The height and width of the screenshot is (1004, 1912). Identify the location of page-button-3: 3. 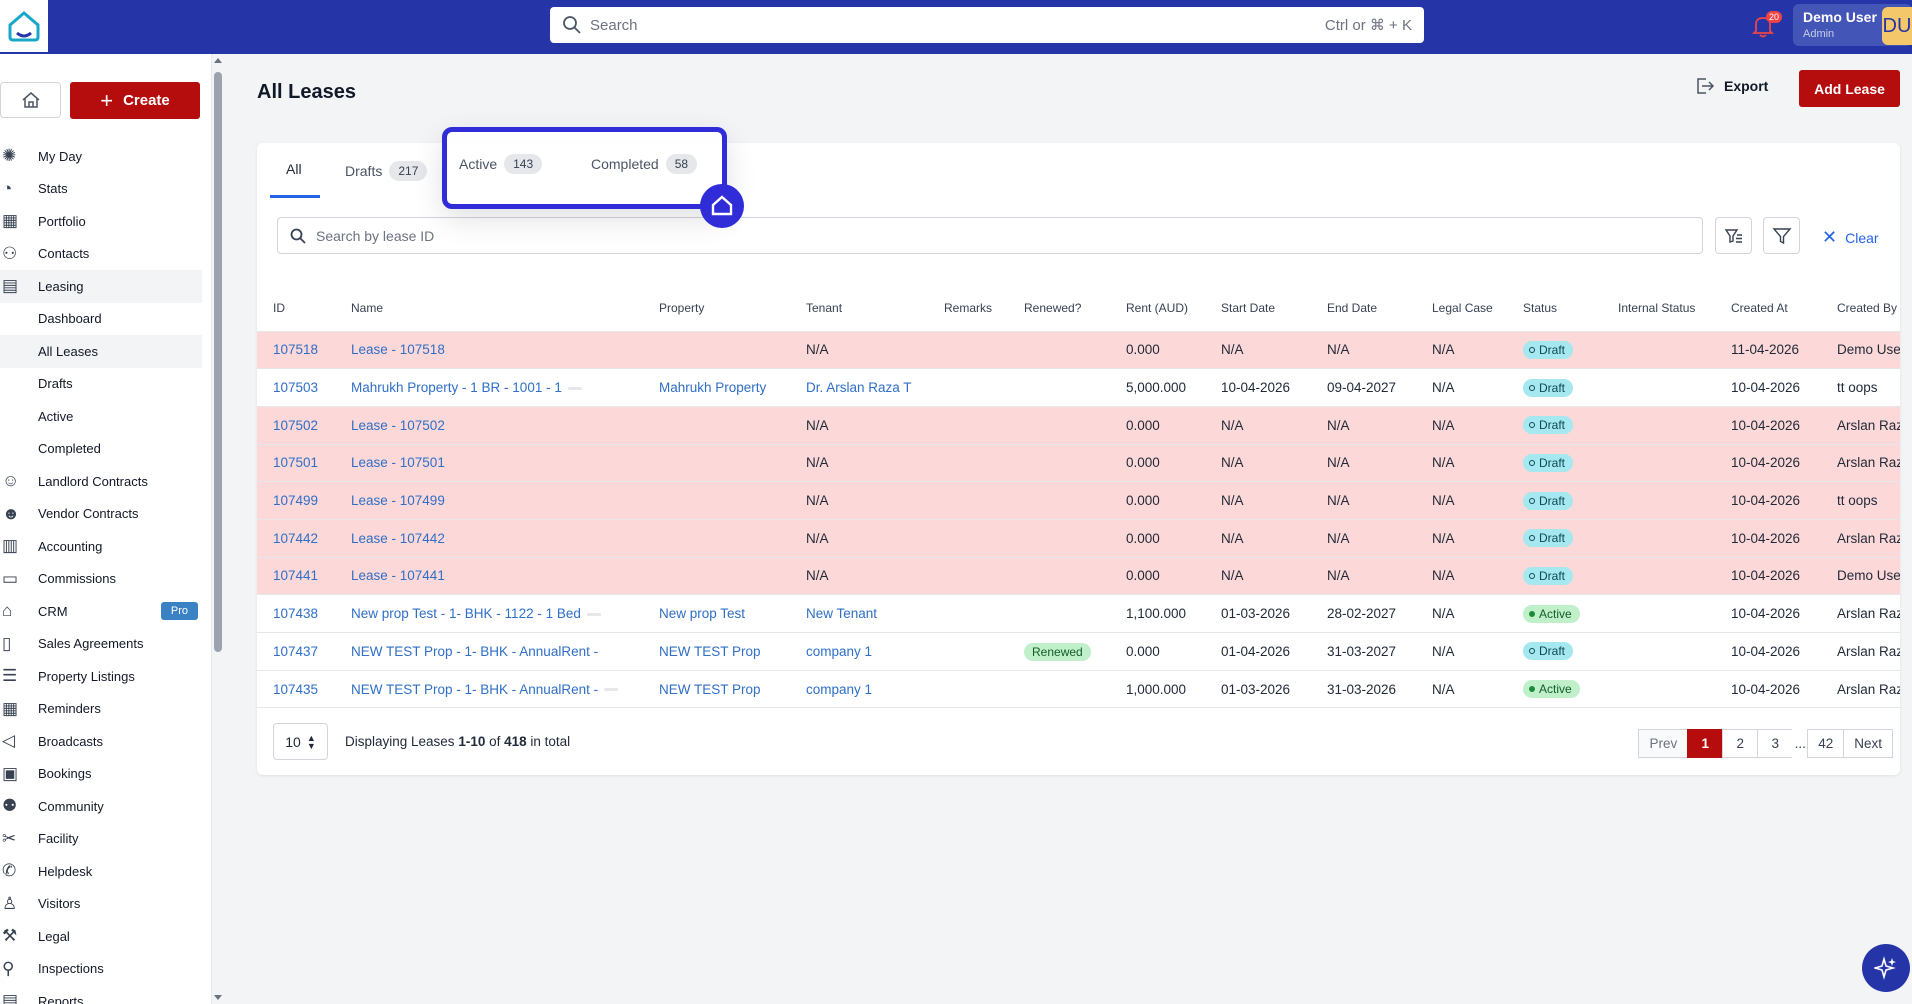
(1775, 743).